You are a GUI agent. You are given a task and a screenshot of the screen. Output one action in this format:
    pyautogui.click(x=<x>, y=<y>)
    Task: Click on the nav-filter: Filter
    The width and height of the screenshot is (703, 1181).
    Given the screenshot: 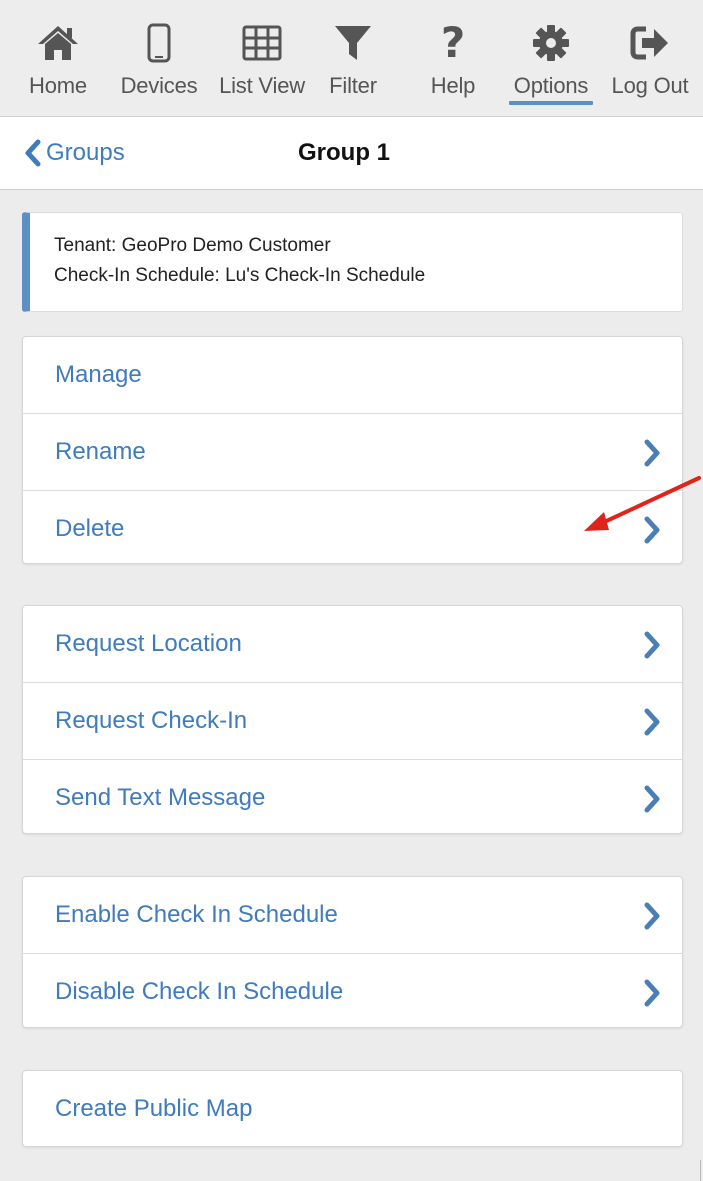 What is the action you would take?
    pyautogui.click(x=353, y=58)
    